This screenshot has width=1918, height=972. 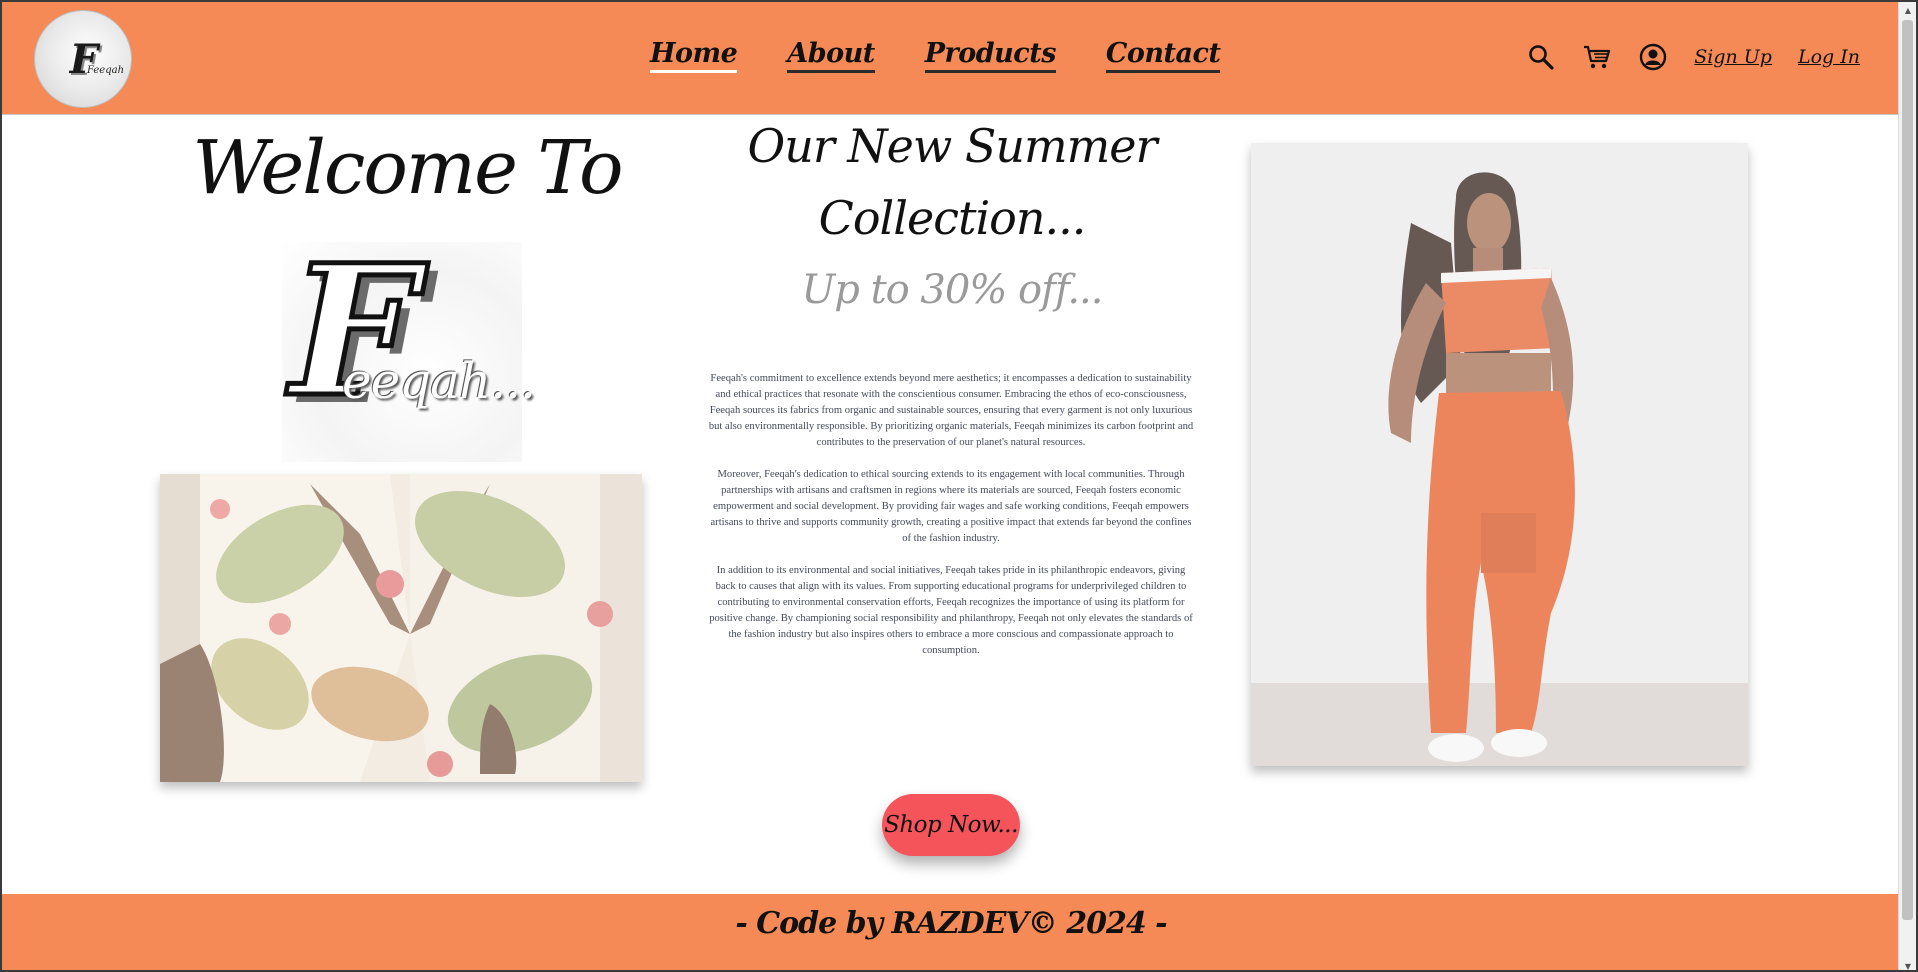 What do you see at coordinates (1829, 57) in the screenshot?
I see `log-in-link: Log In` at bounding box center [1829, 57].